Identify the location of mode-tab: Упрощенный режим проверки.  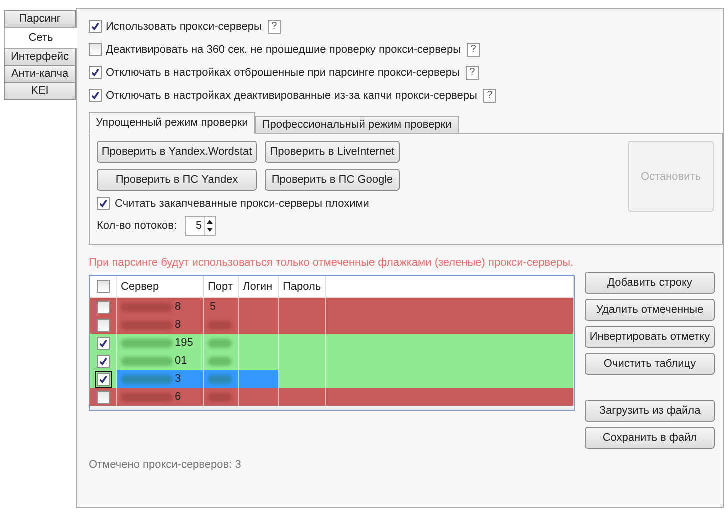
(172, 123).